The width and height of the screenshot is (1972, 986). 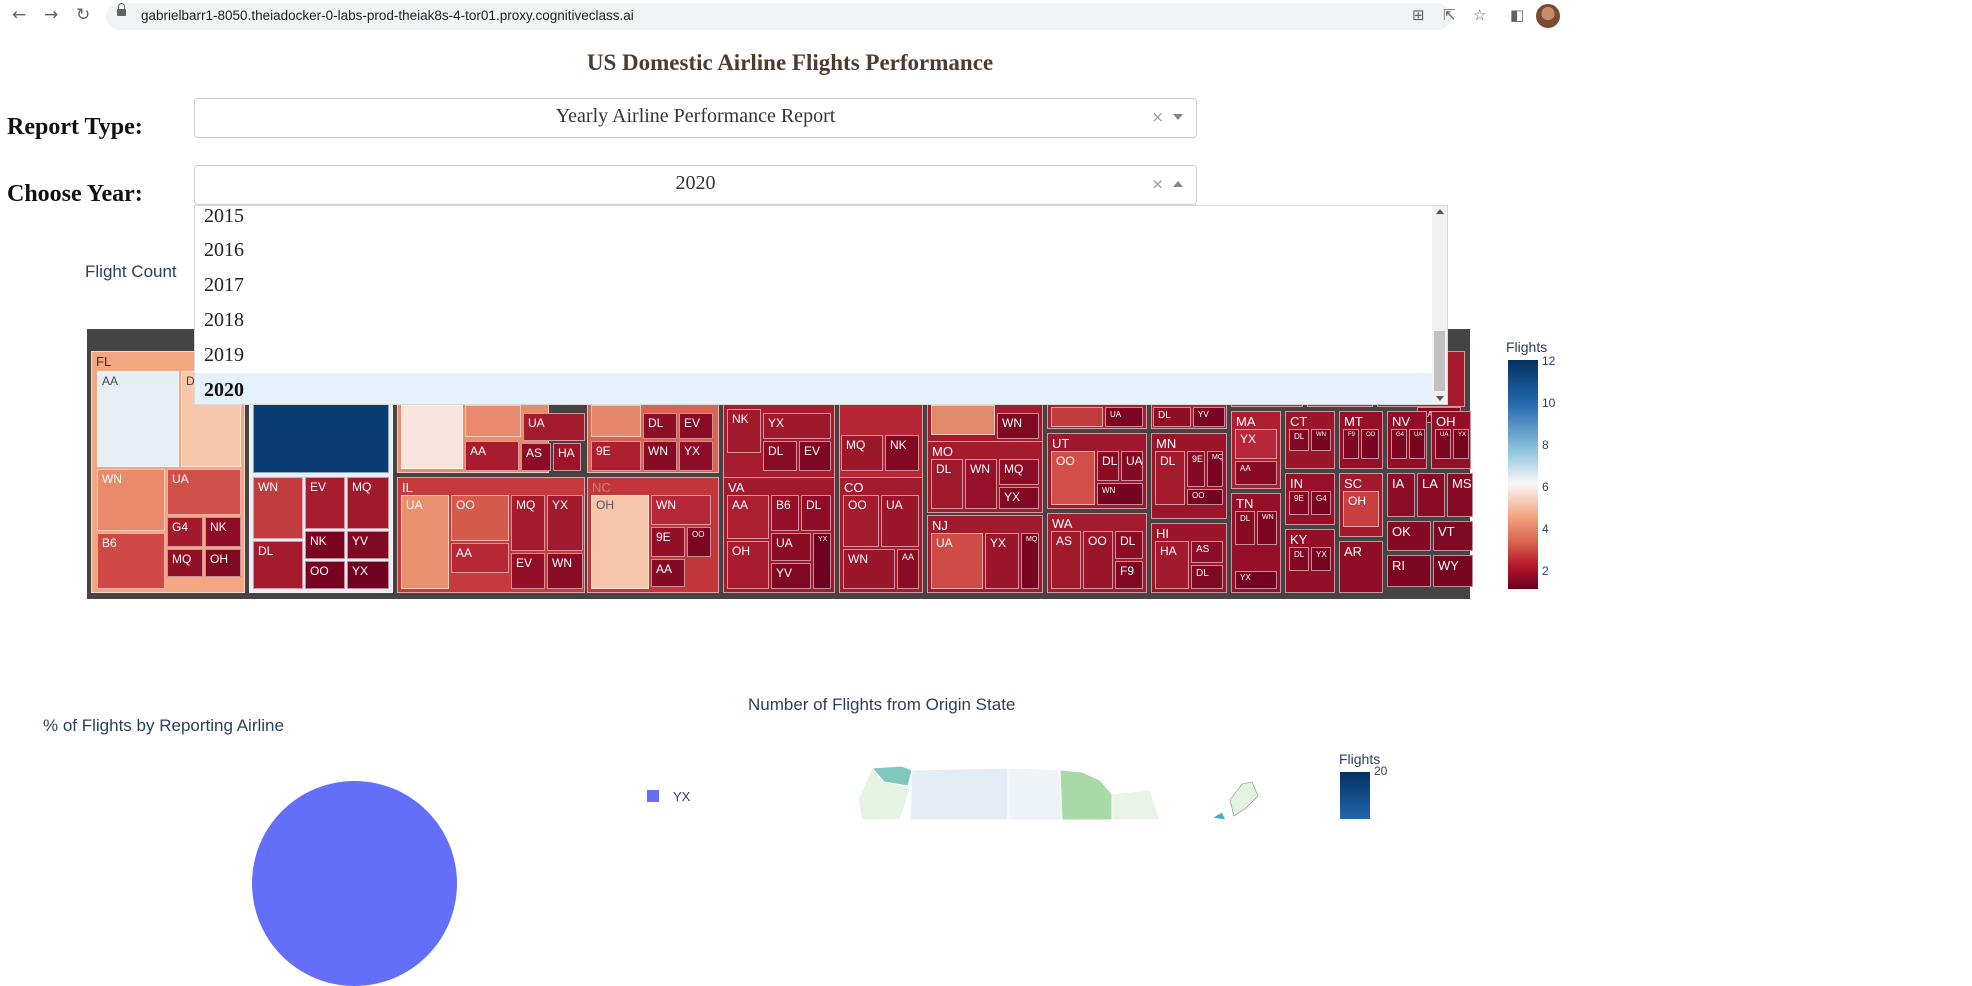 I want to click on reload-icon: ↻, so click(x=83, y=15).